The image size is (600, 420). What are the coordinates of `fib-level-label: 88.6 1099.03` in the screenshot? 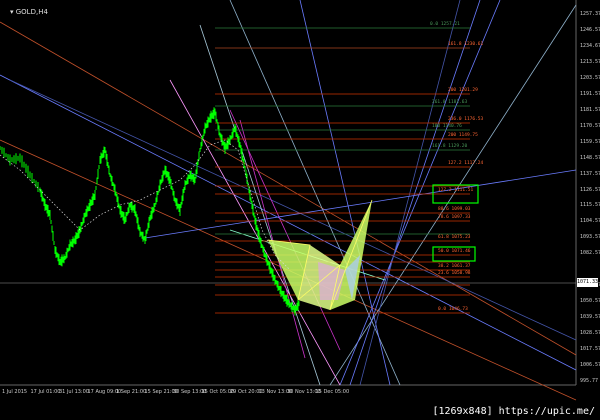 It's located at (454, 209).